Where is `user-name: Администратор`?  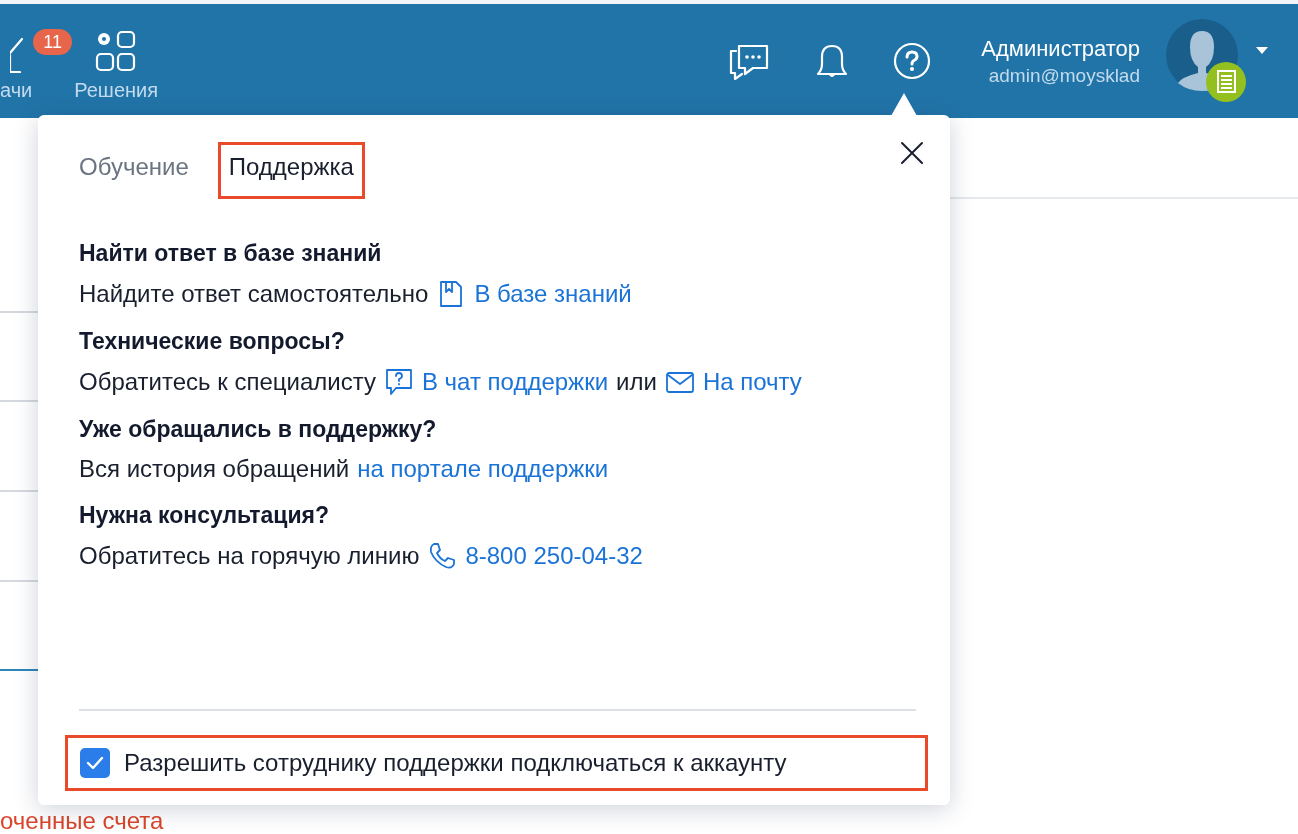
user-name: Администратор is located at coordinates (1060, 48).